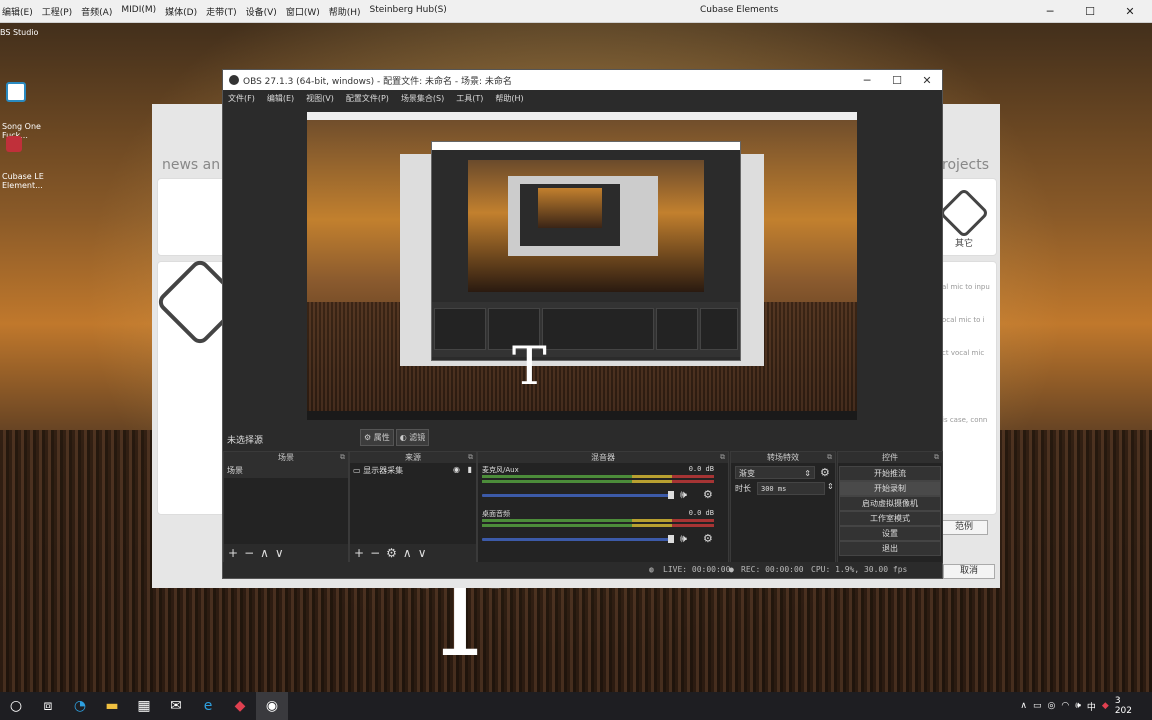 This screenshot has width=1152, height=720. I want to click on edge-icon: ◔, so click(80, 706).